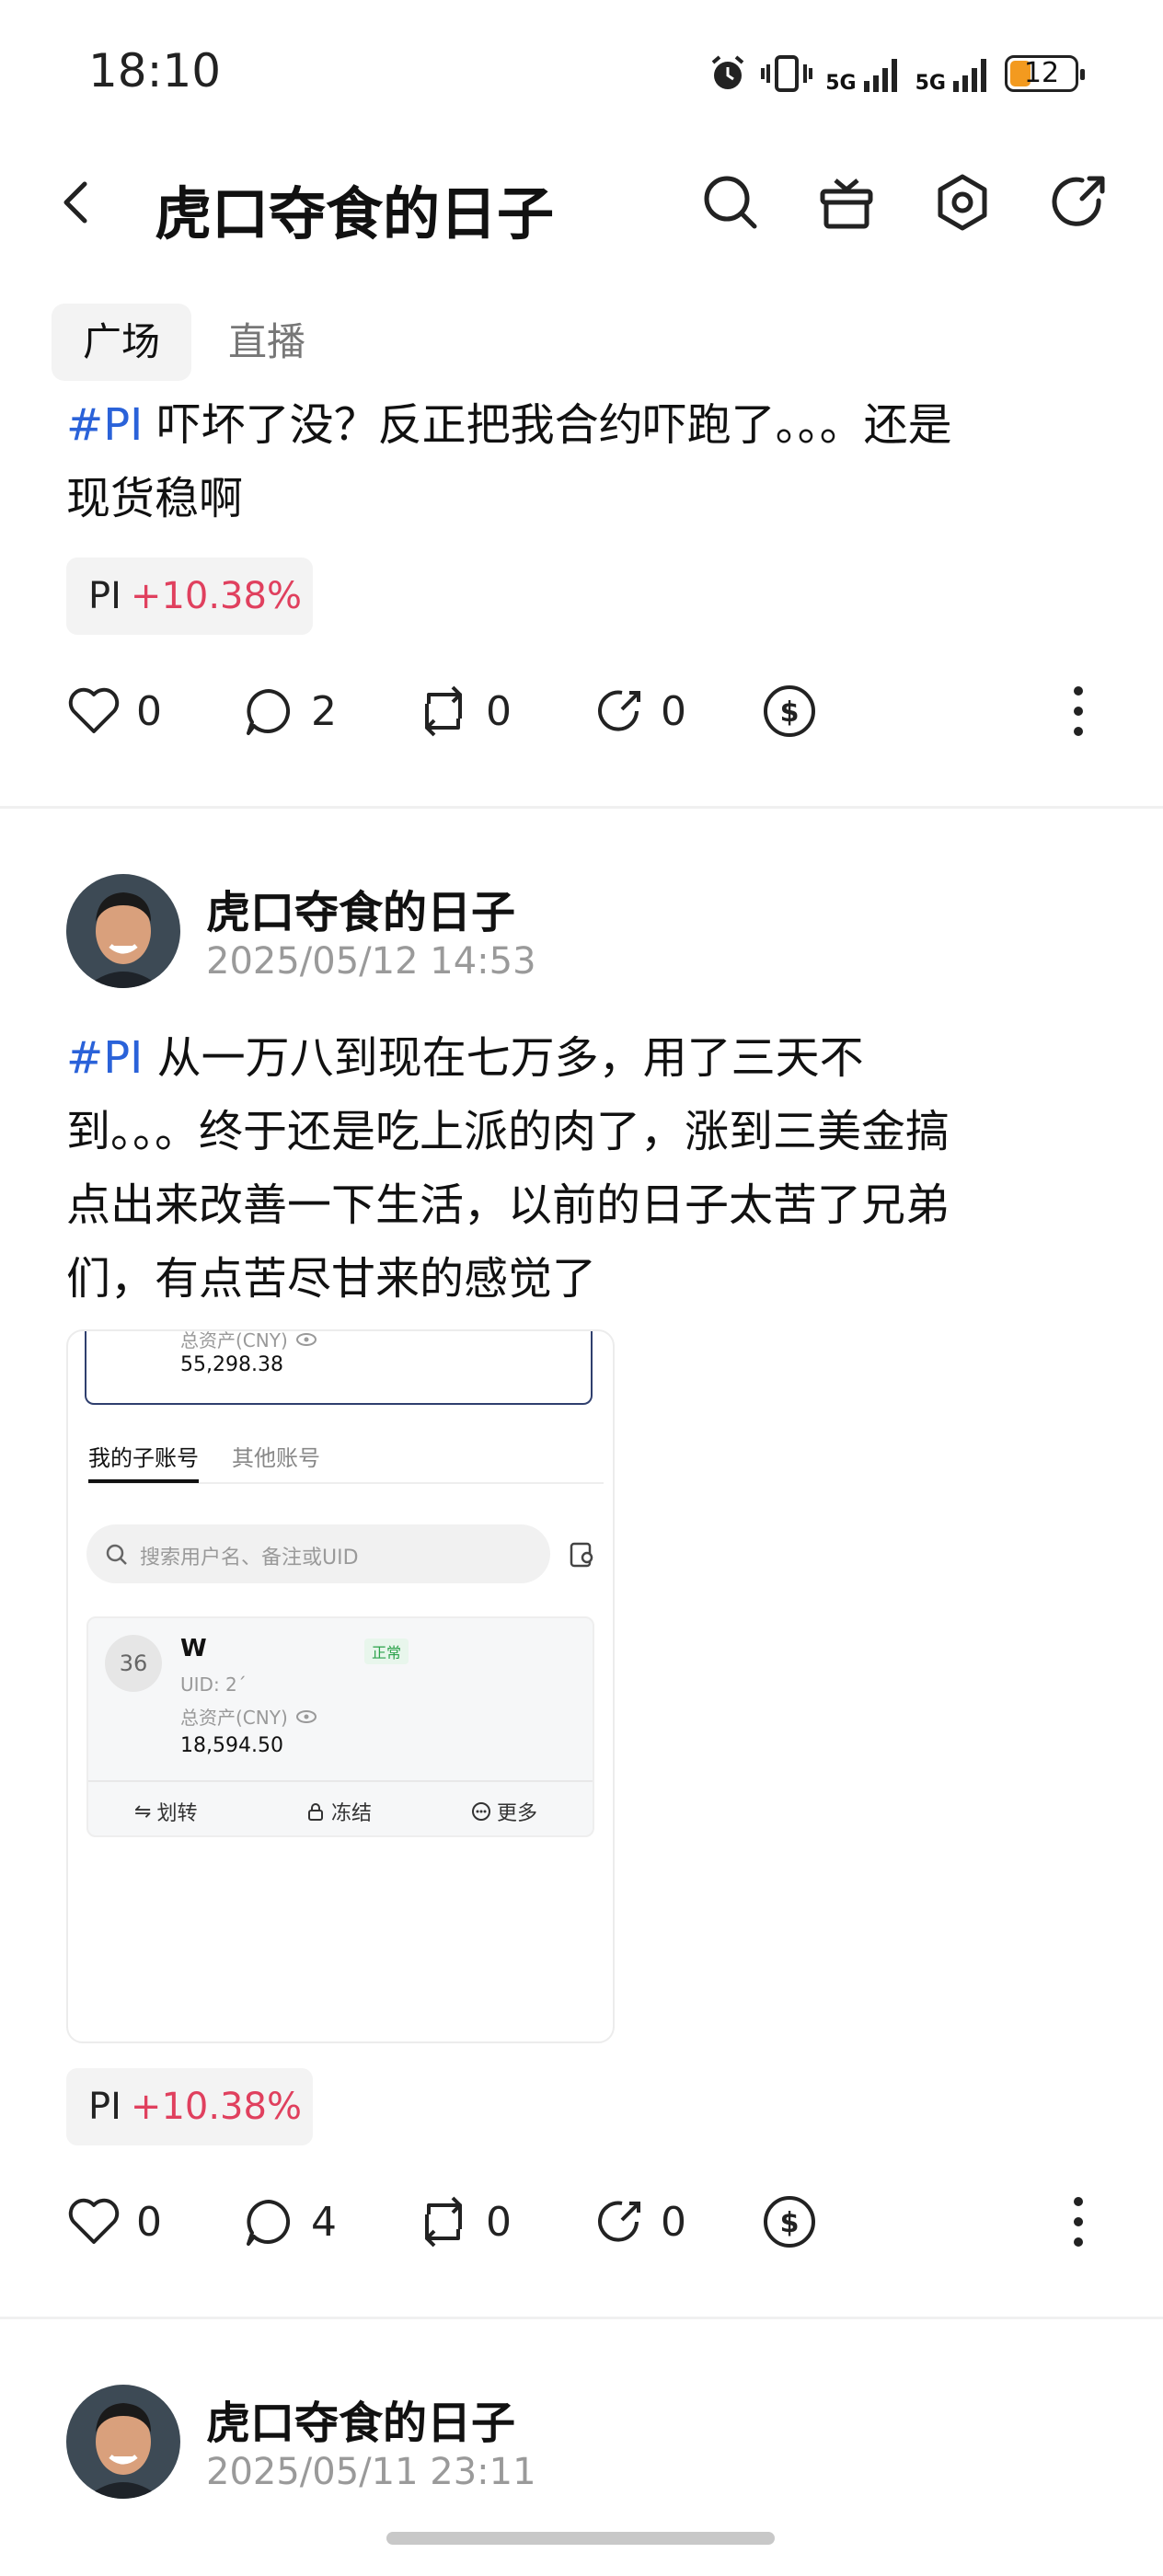 The image size is (1163, 2576). What do you see at coordinates (481, 1811) in the screenshot?
I see `more-circle-icon` at bounding box center [481, 1811].